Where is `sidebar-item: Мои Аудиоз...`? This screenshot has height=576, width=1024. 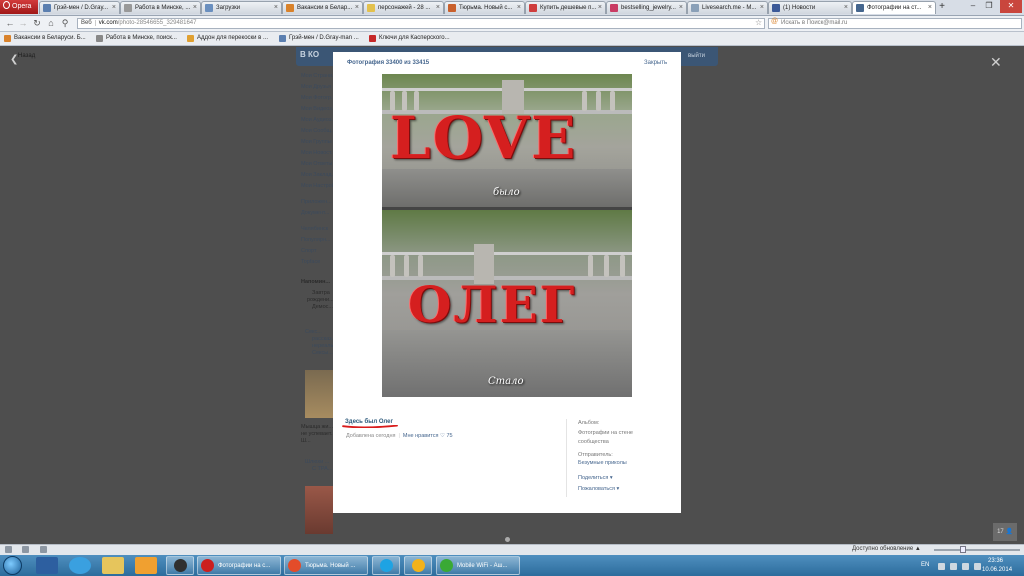 sidebar-item: Мои Аудиоз... is located at coordinates (318, 120).